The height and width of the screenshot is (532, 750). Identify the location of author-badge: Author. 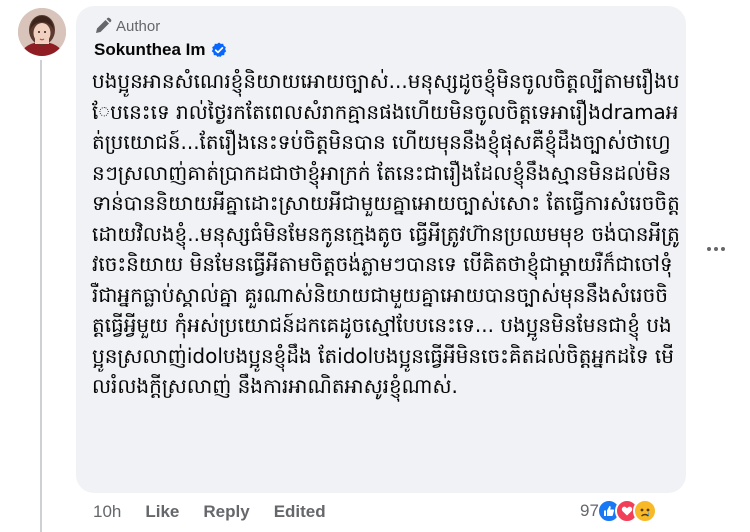
(127, 26).